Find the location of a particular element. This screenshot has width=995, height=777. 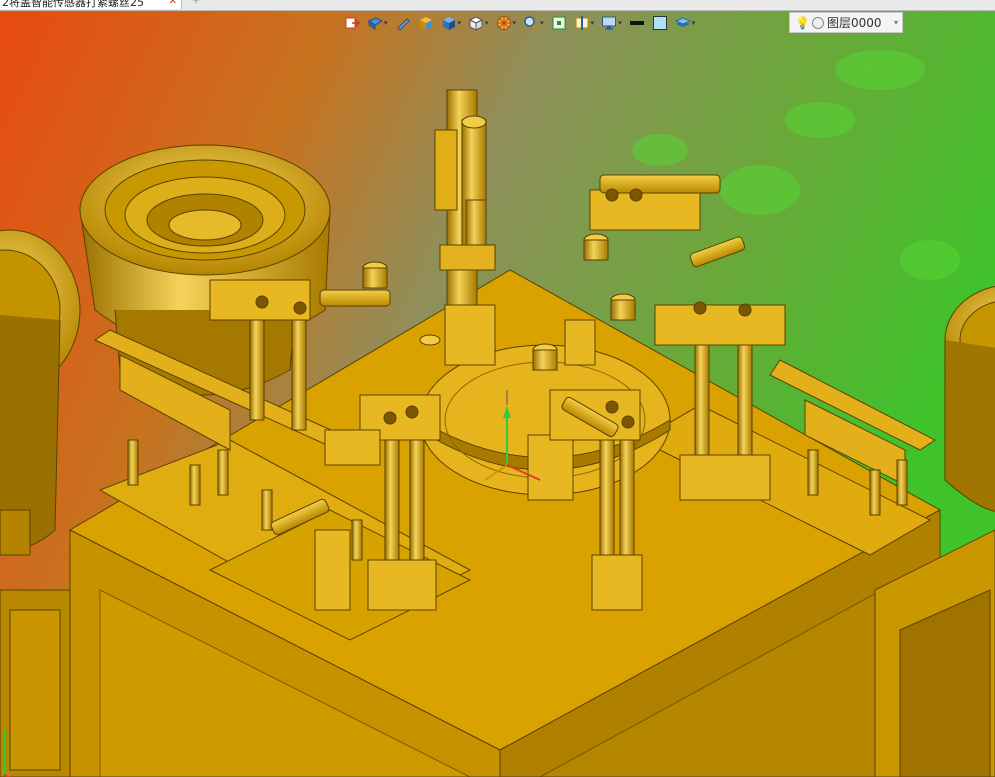

display-style-button: ▾ is located at coordinates (451, 23).